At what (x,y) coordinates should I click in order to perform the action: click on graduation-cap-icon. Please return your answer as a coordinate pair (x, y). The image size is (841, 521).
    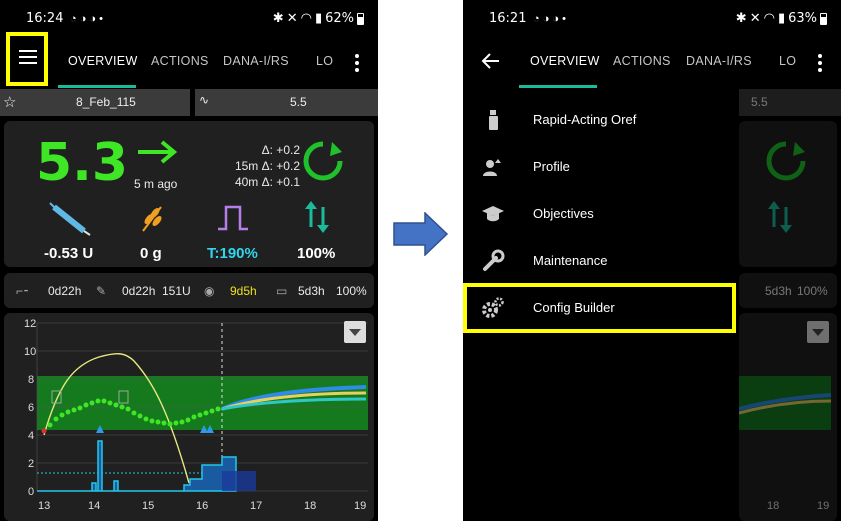
    Looking at the image, I should click on (493, 214).